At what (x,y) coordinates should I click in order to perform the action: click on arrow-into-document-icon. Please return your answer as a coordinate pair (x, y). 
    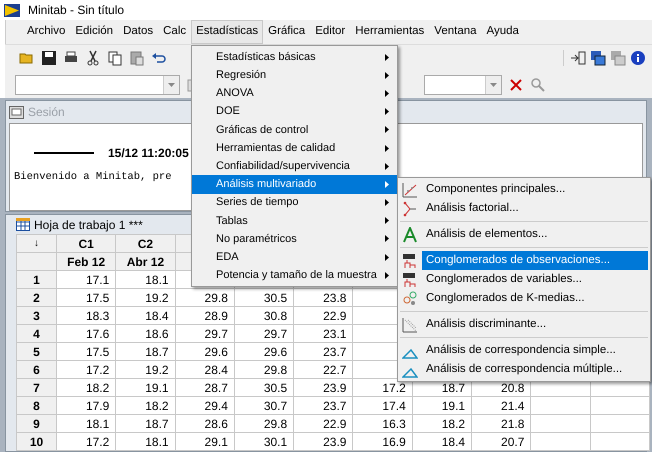
    Looking at the image, I should click on (578, 58).